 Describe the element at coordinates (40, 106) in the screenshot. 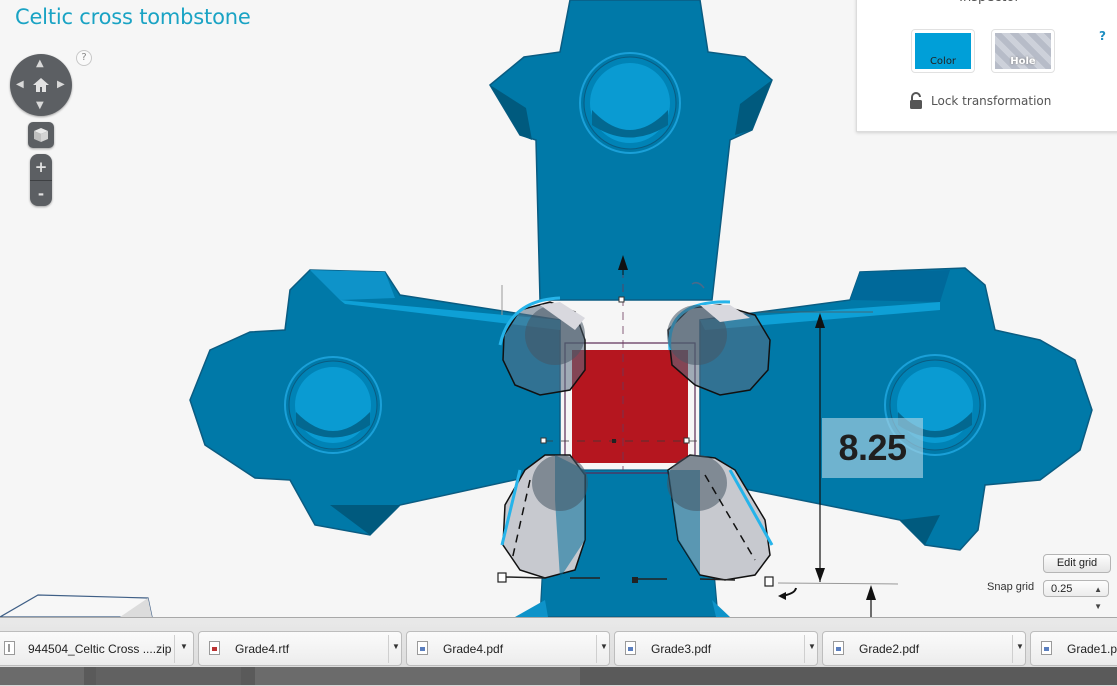

I see `pan-down-icon: ▼` at that location.